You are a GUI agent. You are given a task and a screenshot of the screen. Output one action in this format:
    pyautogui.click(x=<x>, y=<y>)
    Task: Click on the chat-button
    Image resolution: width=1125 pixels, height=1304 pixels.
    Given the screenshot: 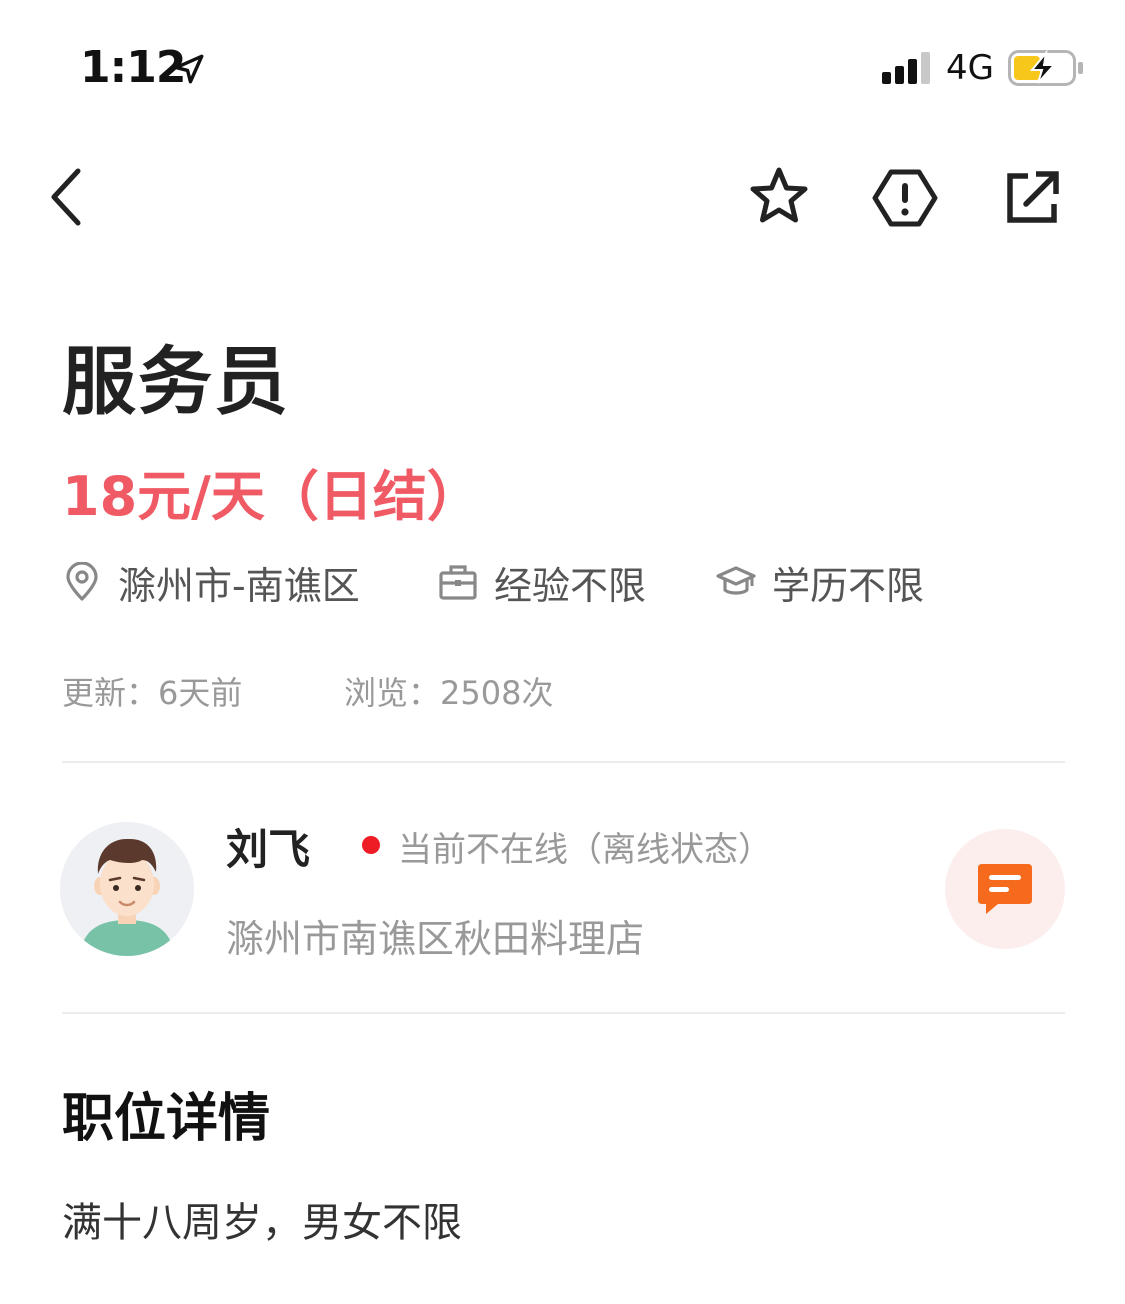 What is the action you would take?
    pyautogui.click(x=1005, y=889)
    